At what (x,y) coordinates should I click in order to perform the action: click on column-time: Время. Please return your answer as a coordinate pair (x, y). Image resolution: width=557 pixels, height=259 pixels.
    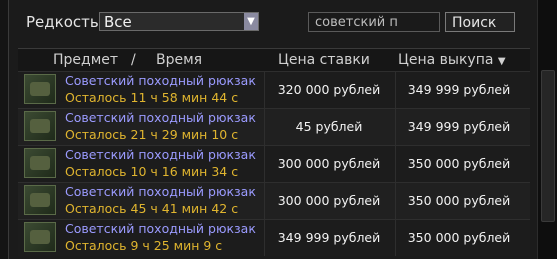
    Looking at the image, I should click on (179, 60).